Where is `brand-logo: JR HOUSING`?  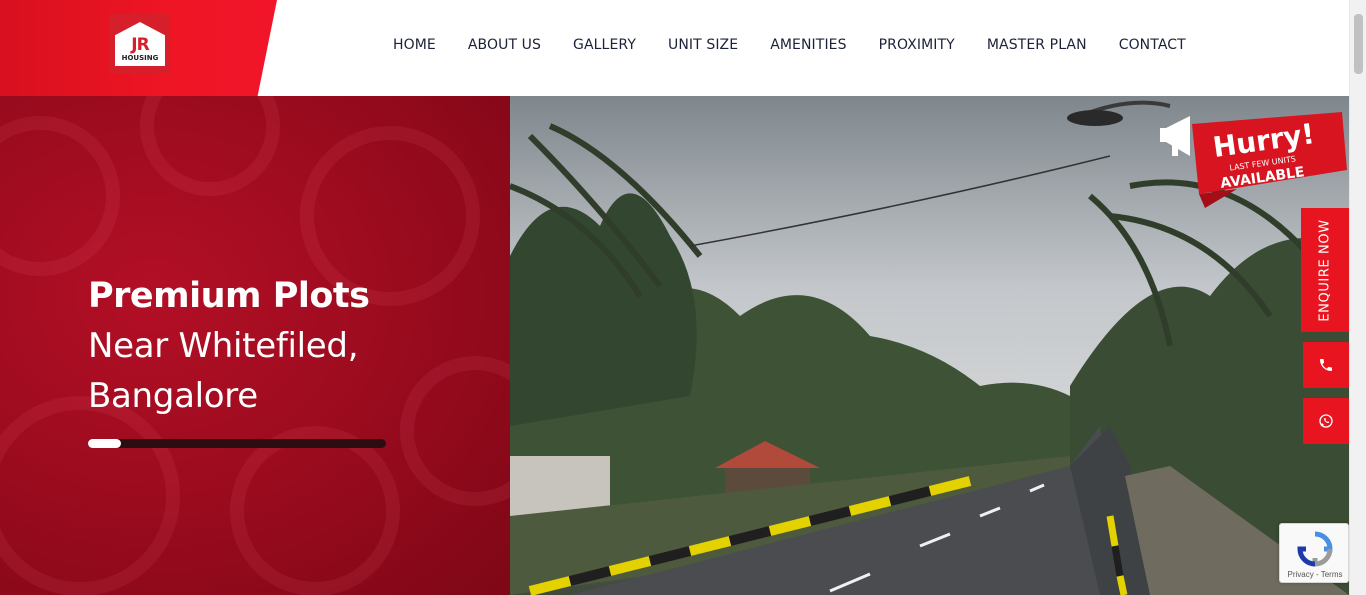 brand-logo: JR HOUSING is located at coordinates (140, 44).